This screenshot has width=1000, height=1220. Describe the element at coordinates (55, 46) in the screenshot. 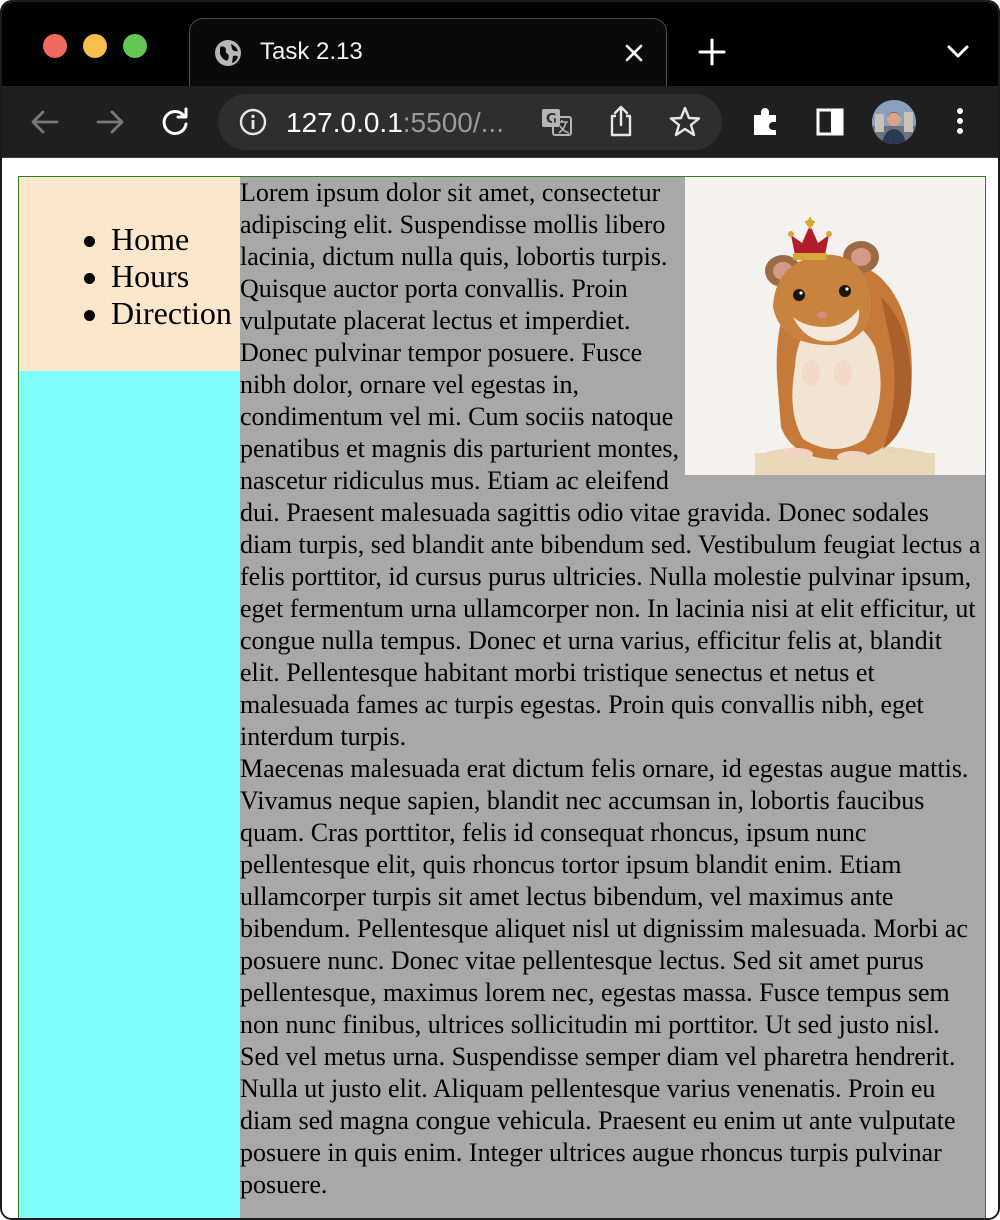

I see `close-window-button` at that location.